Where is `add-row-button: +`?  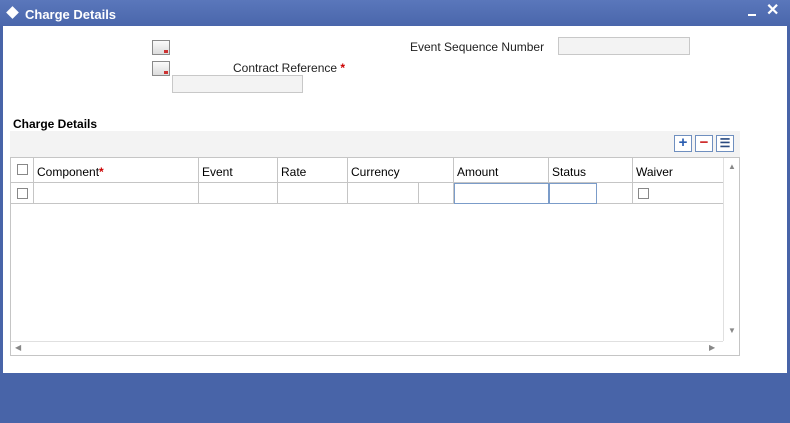
add-row-button: + is located at coordinates (683, 143).